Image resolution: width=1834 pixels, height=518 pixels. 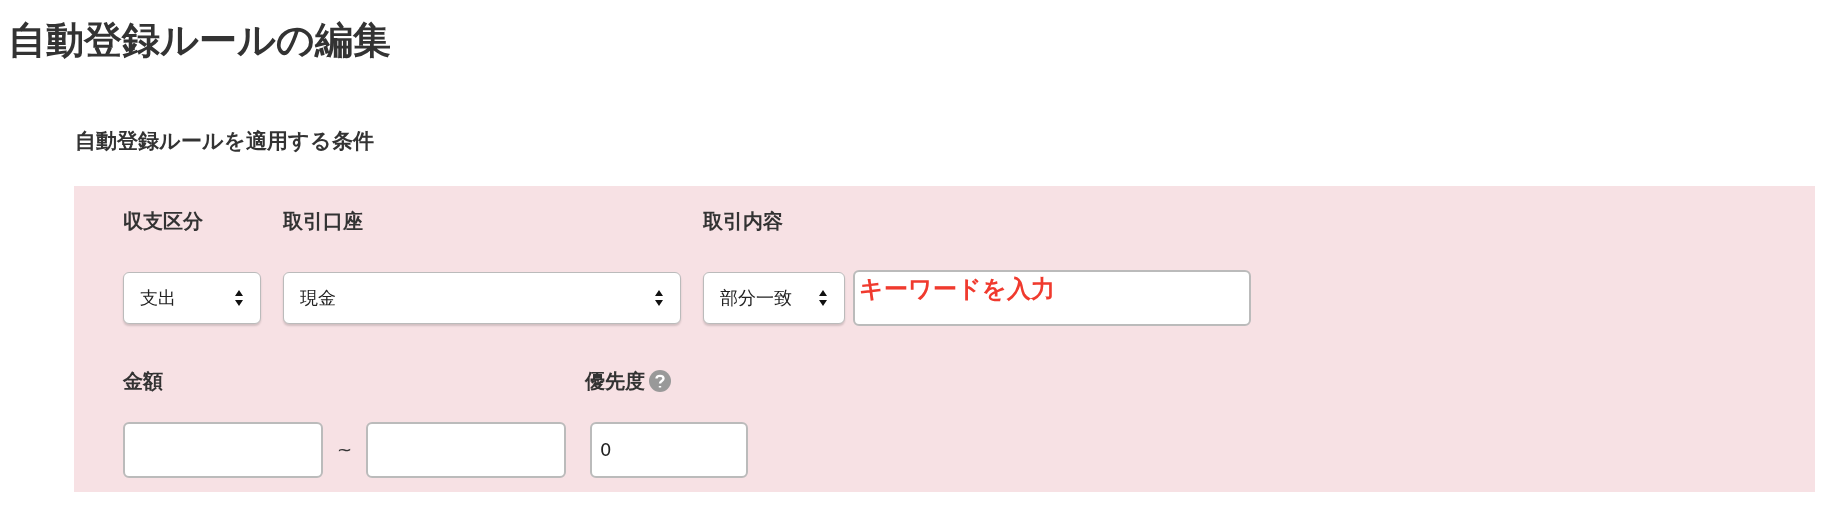 I want to click on dropdown: 部分一致, so click(x=774, y=297).